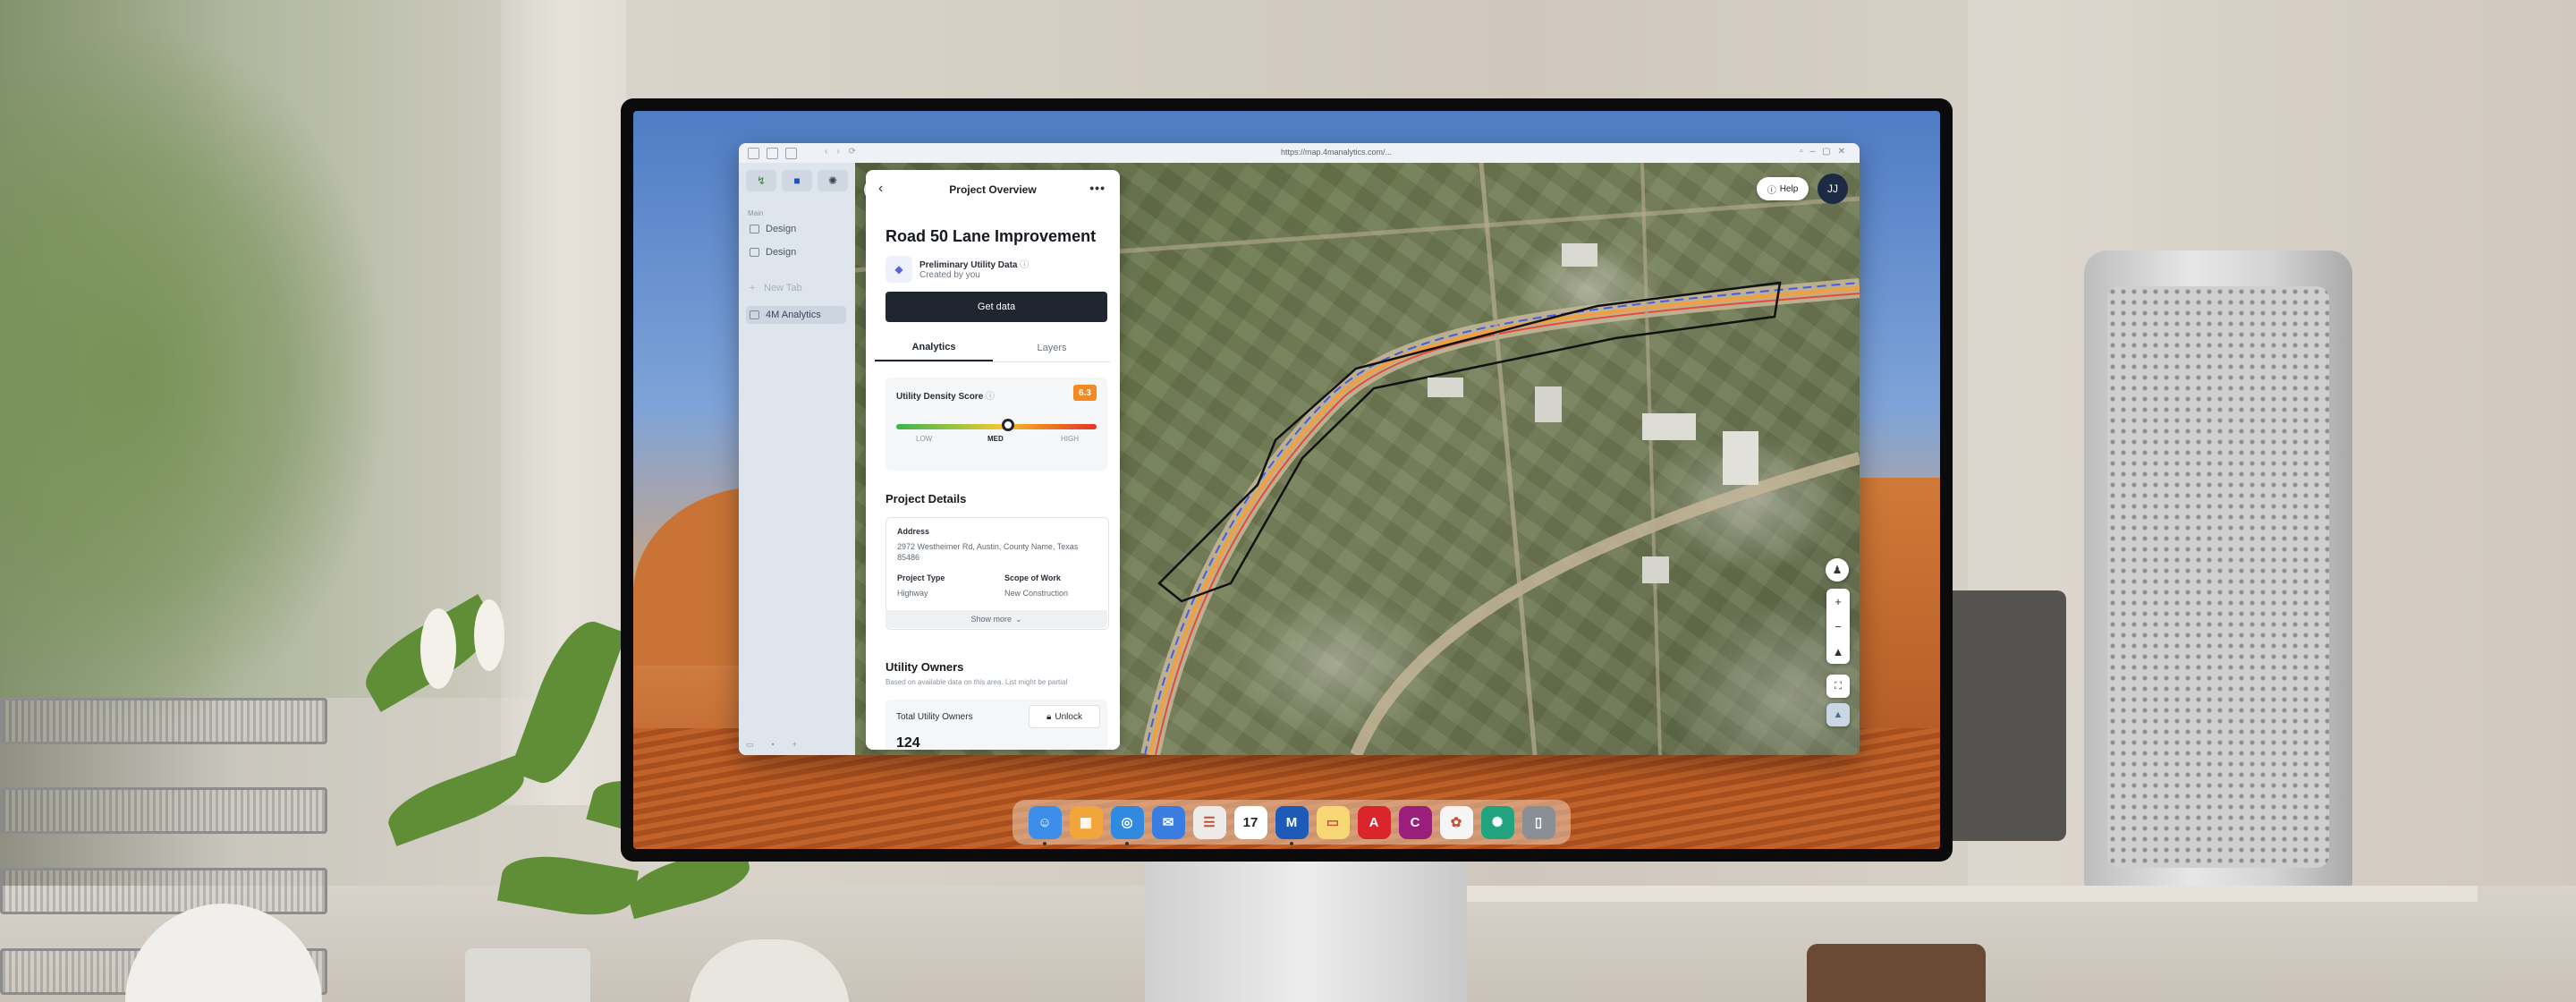 This screenshot has width=2576, height=1002. I want to click on utility-density-card: Utility Density Score ⓘ 6.3 LOW MED HIGH, so click(996, 424).